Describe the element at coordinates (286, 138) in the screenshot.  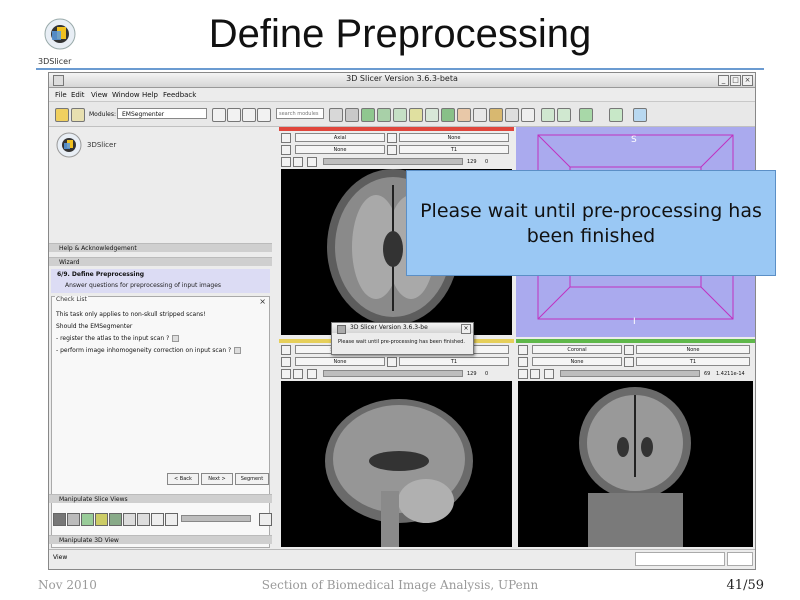
I see `red-pin-icon` at that location.